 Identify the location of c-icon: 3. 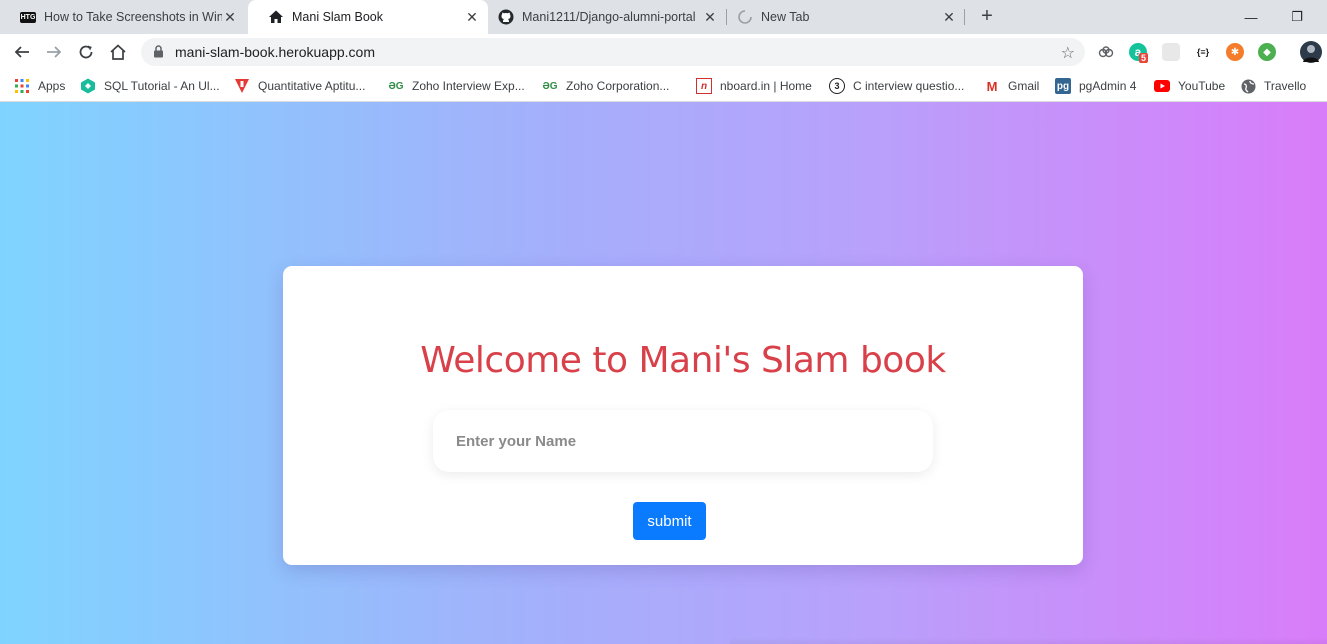
(837, 86).